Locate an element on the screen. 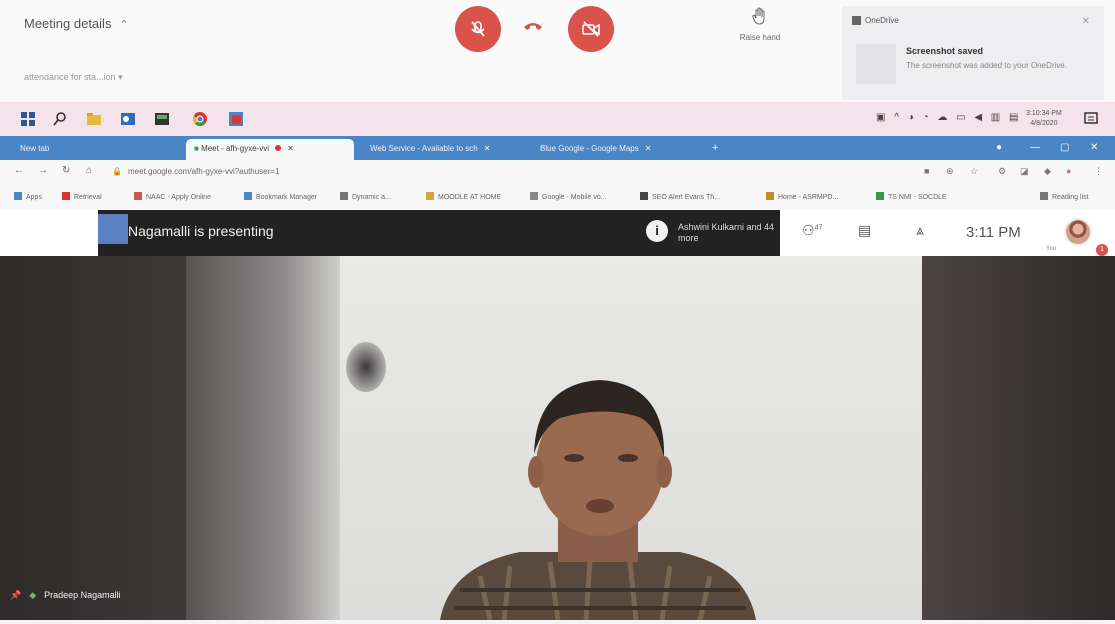 The width and height of the screenshot is (1115, 624). meet-favicon-icon: ■ is located at coordinates (198, 148).